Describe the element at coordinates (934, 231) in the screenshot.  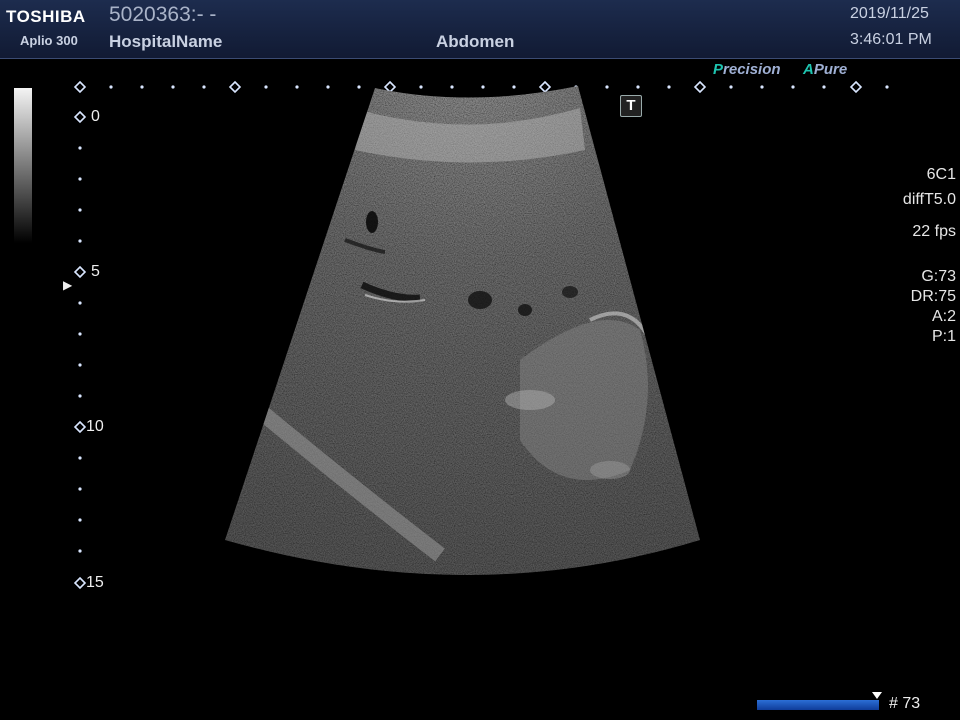
I see `frame-rate: 22 fps` at that location.